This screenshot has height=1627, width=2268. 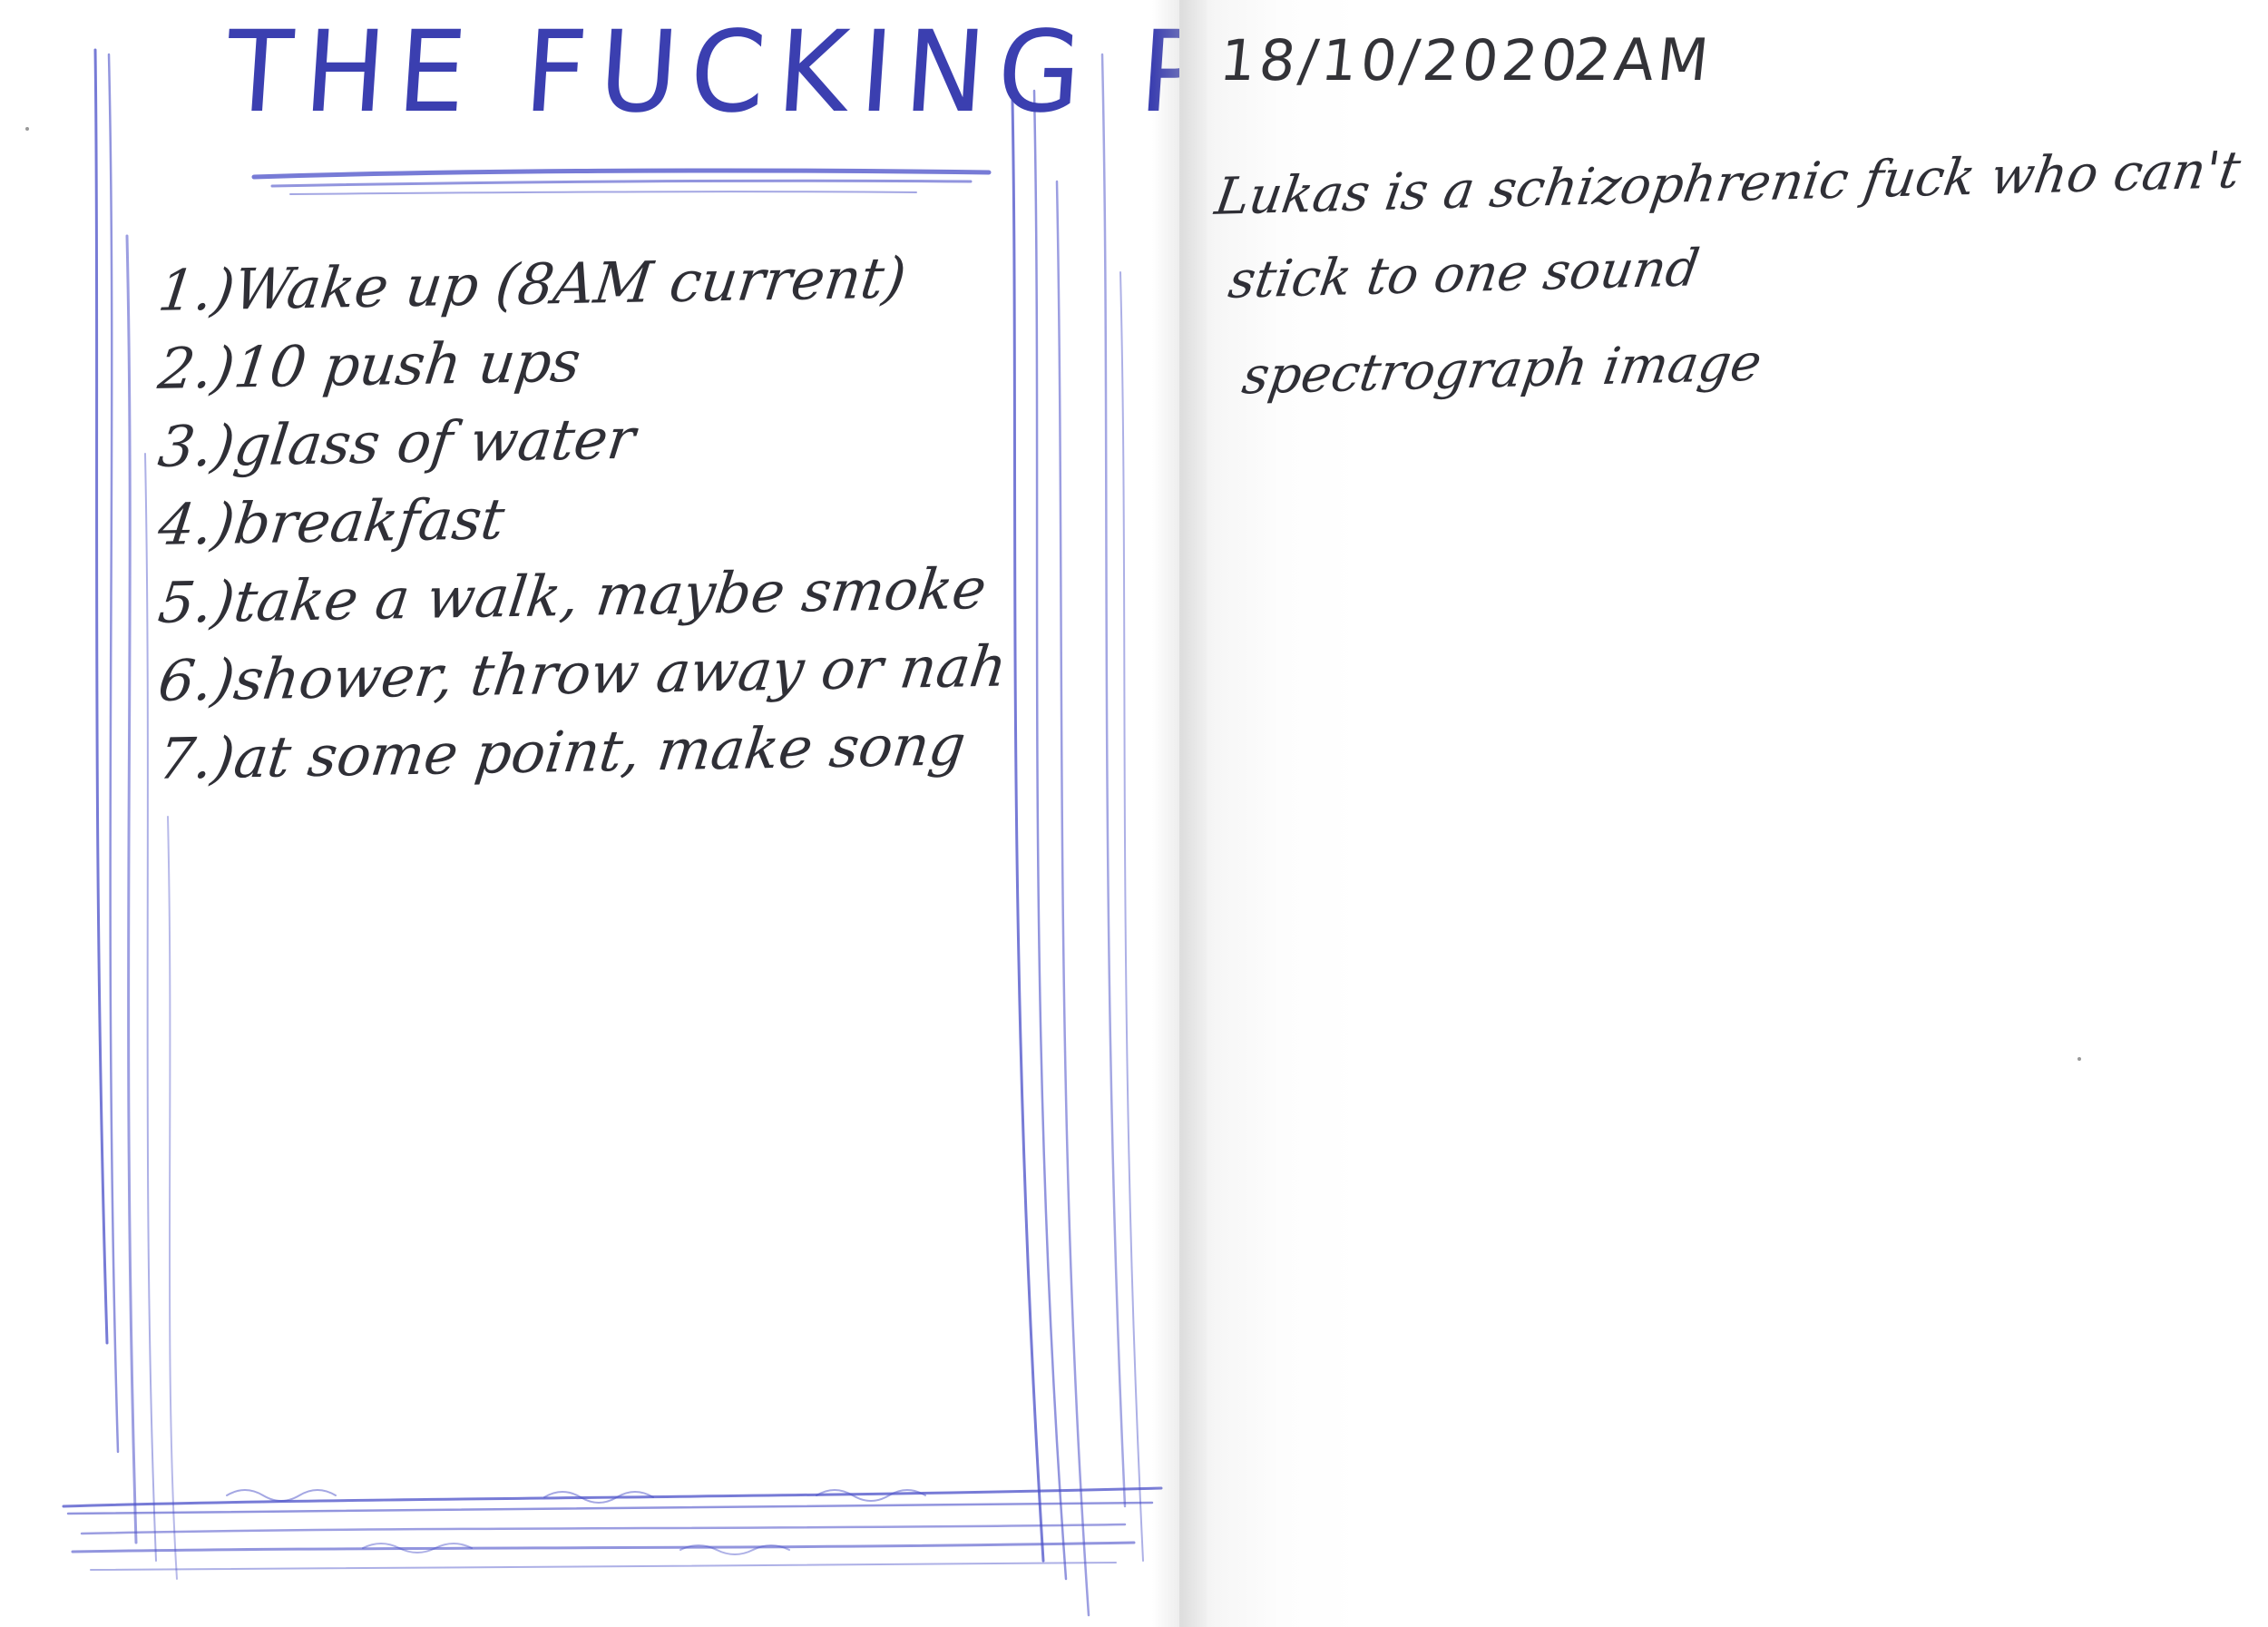 I want to click on plan-title: THE FUCKING PLAN, so click(x=849, y=71).